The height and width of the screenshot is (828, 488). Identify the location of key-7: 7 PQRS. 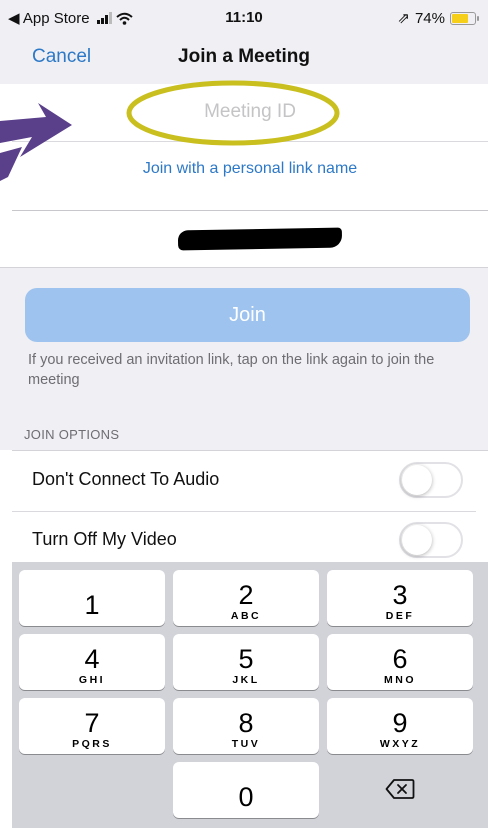
(92, 726).